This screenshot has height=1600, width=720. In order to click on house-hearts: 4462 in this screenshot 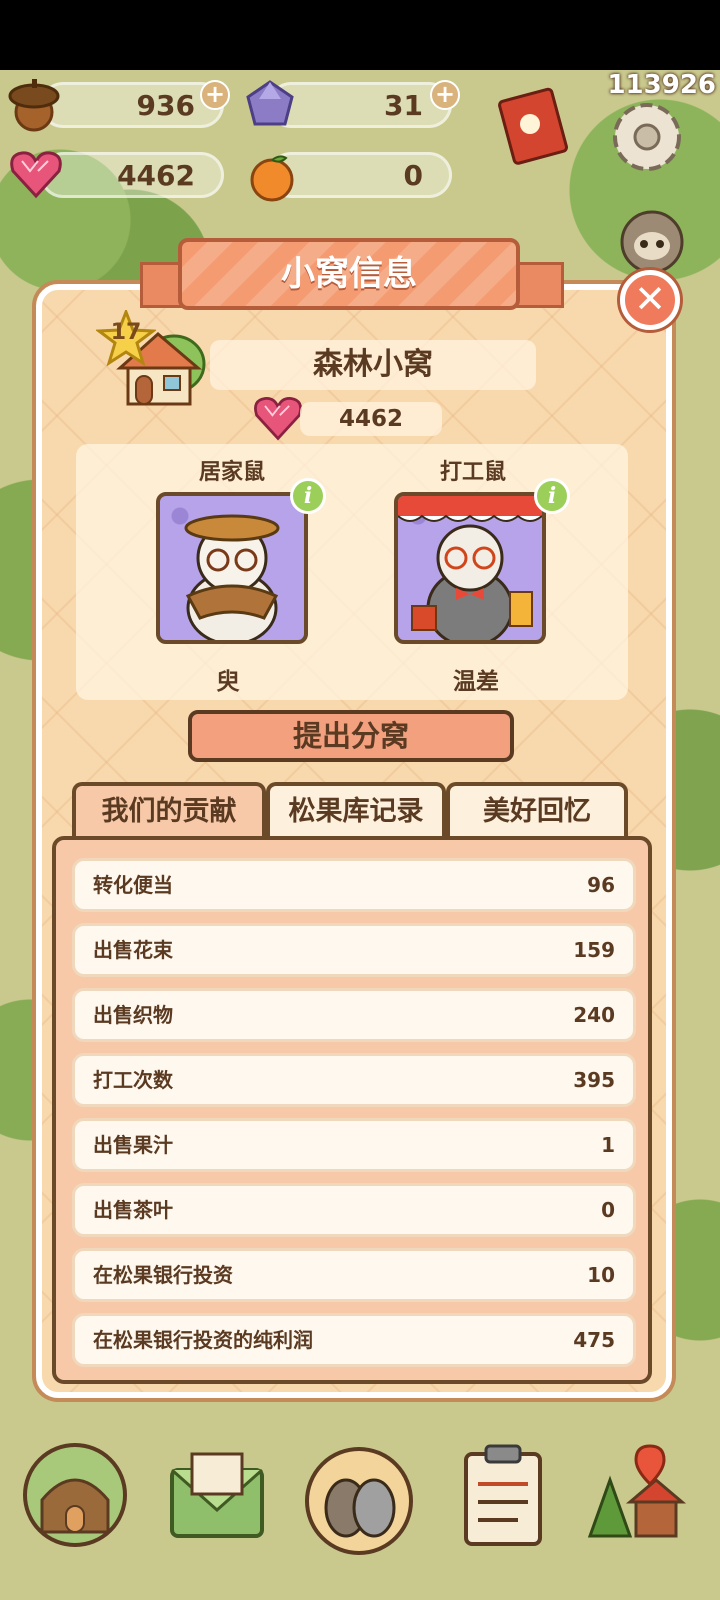, I will do `click(371, 419)`.